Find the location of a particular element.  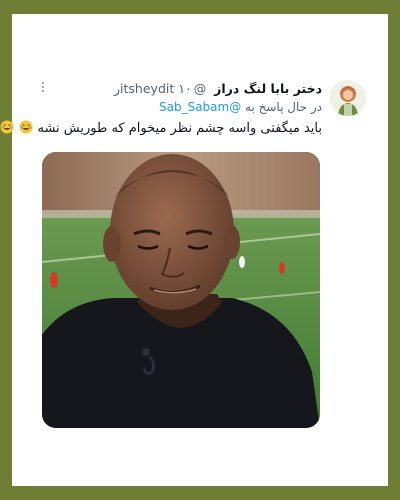

reply-prefix: در حال پاسخ به is located at coordinates (283, 107).